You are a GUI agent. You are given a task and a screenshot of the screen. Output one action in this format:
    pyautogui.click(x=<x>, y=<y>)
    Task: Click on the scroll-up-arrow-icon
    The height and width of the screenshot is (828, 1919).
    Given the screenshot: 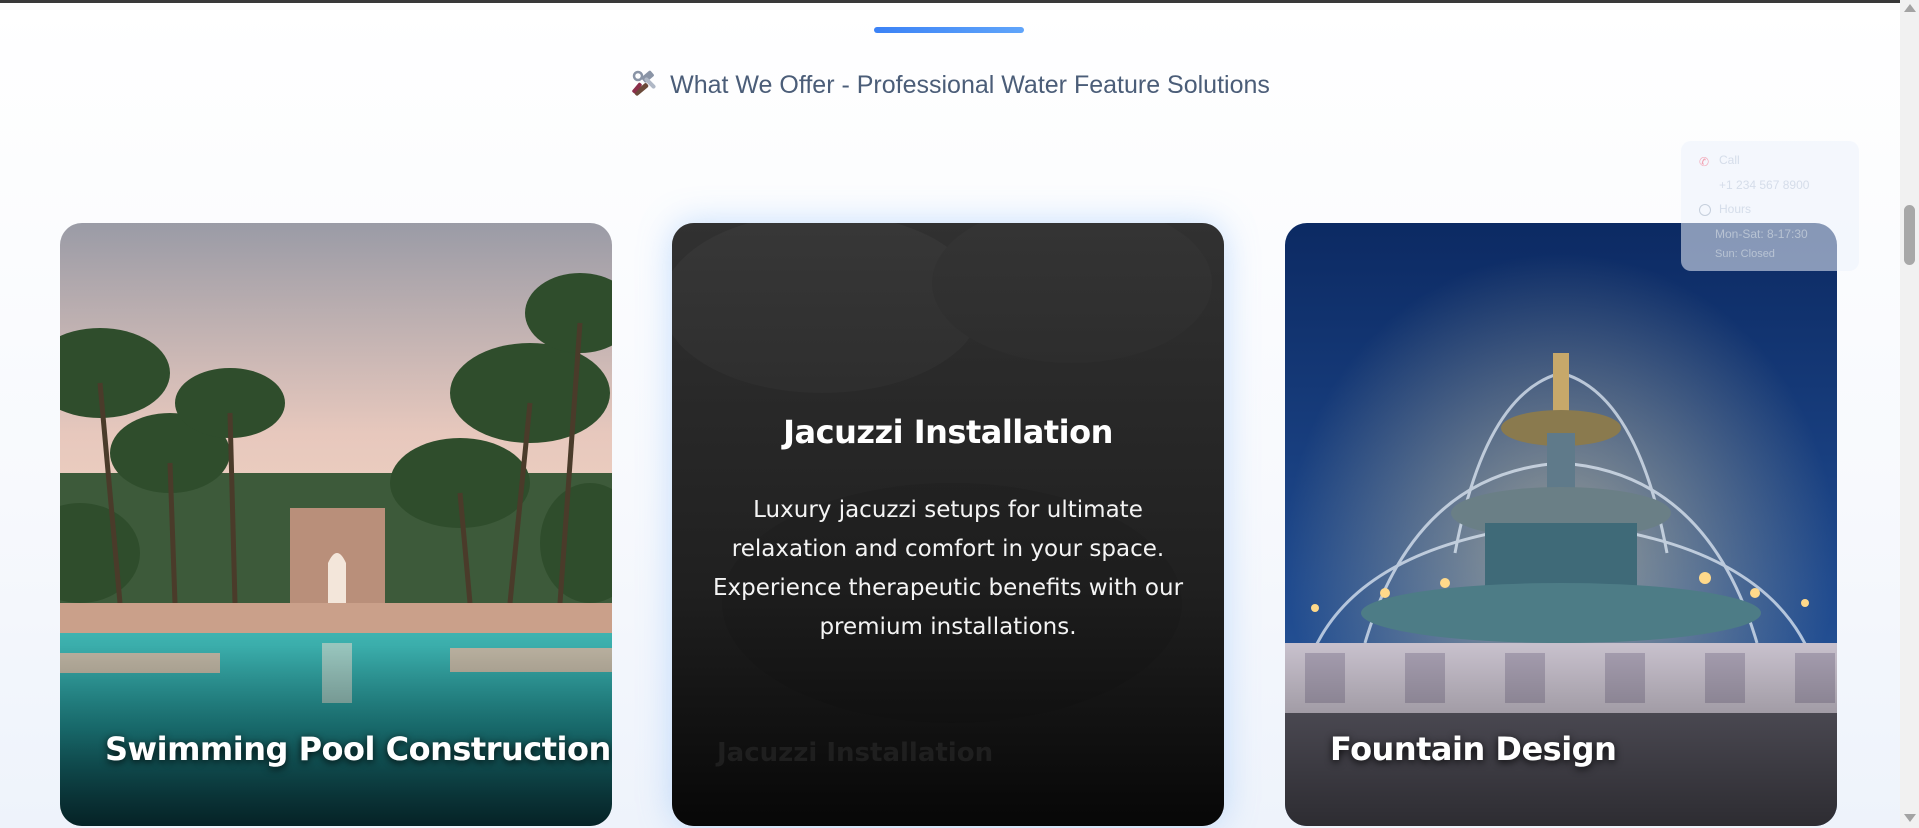 What is the action you would take?
    pyautogui.click(x=1910, y=8)
    